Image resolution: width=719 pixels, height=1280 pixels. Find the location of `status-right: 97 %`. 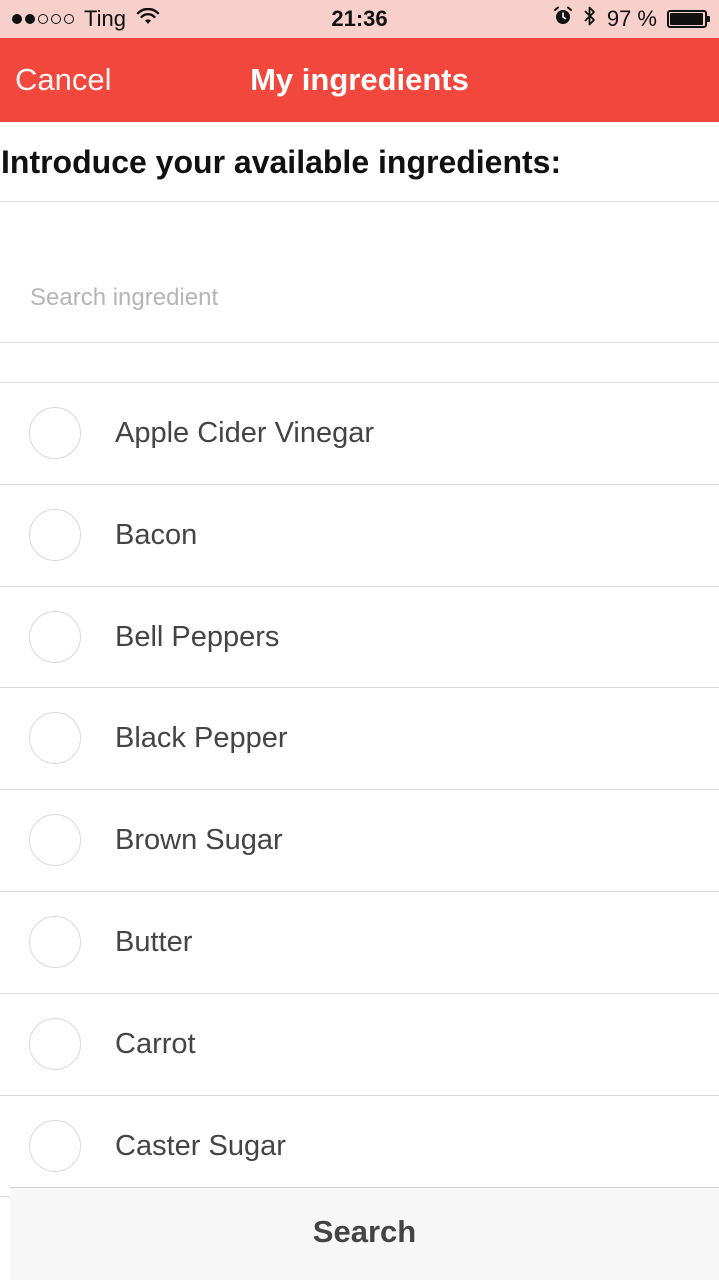

status-right: 97 % is located at coordinates (631, 19).